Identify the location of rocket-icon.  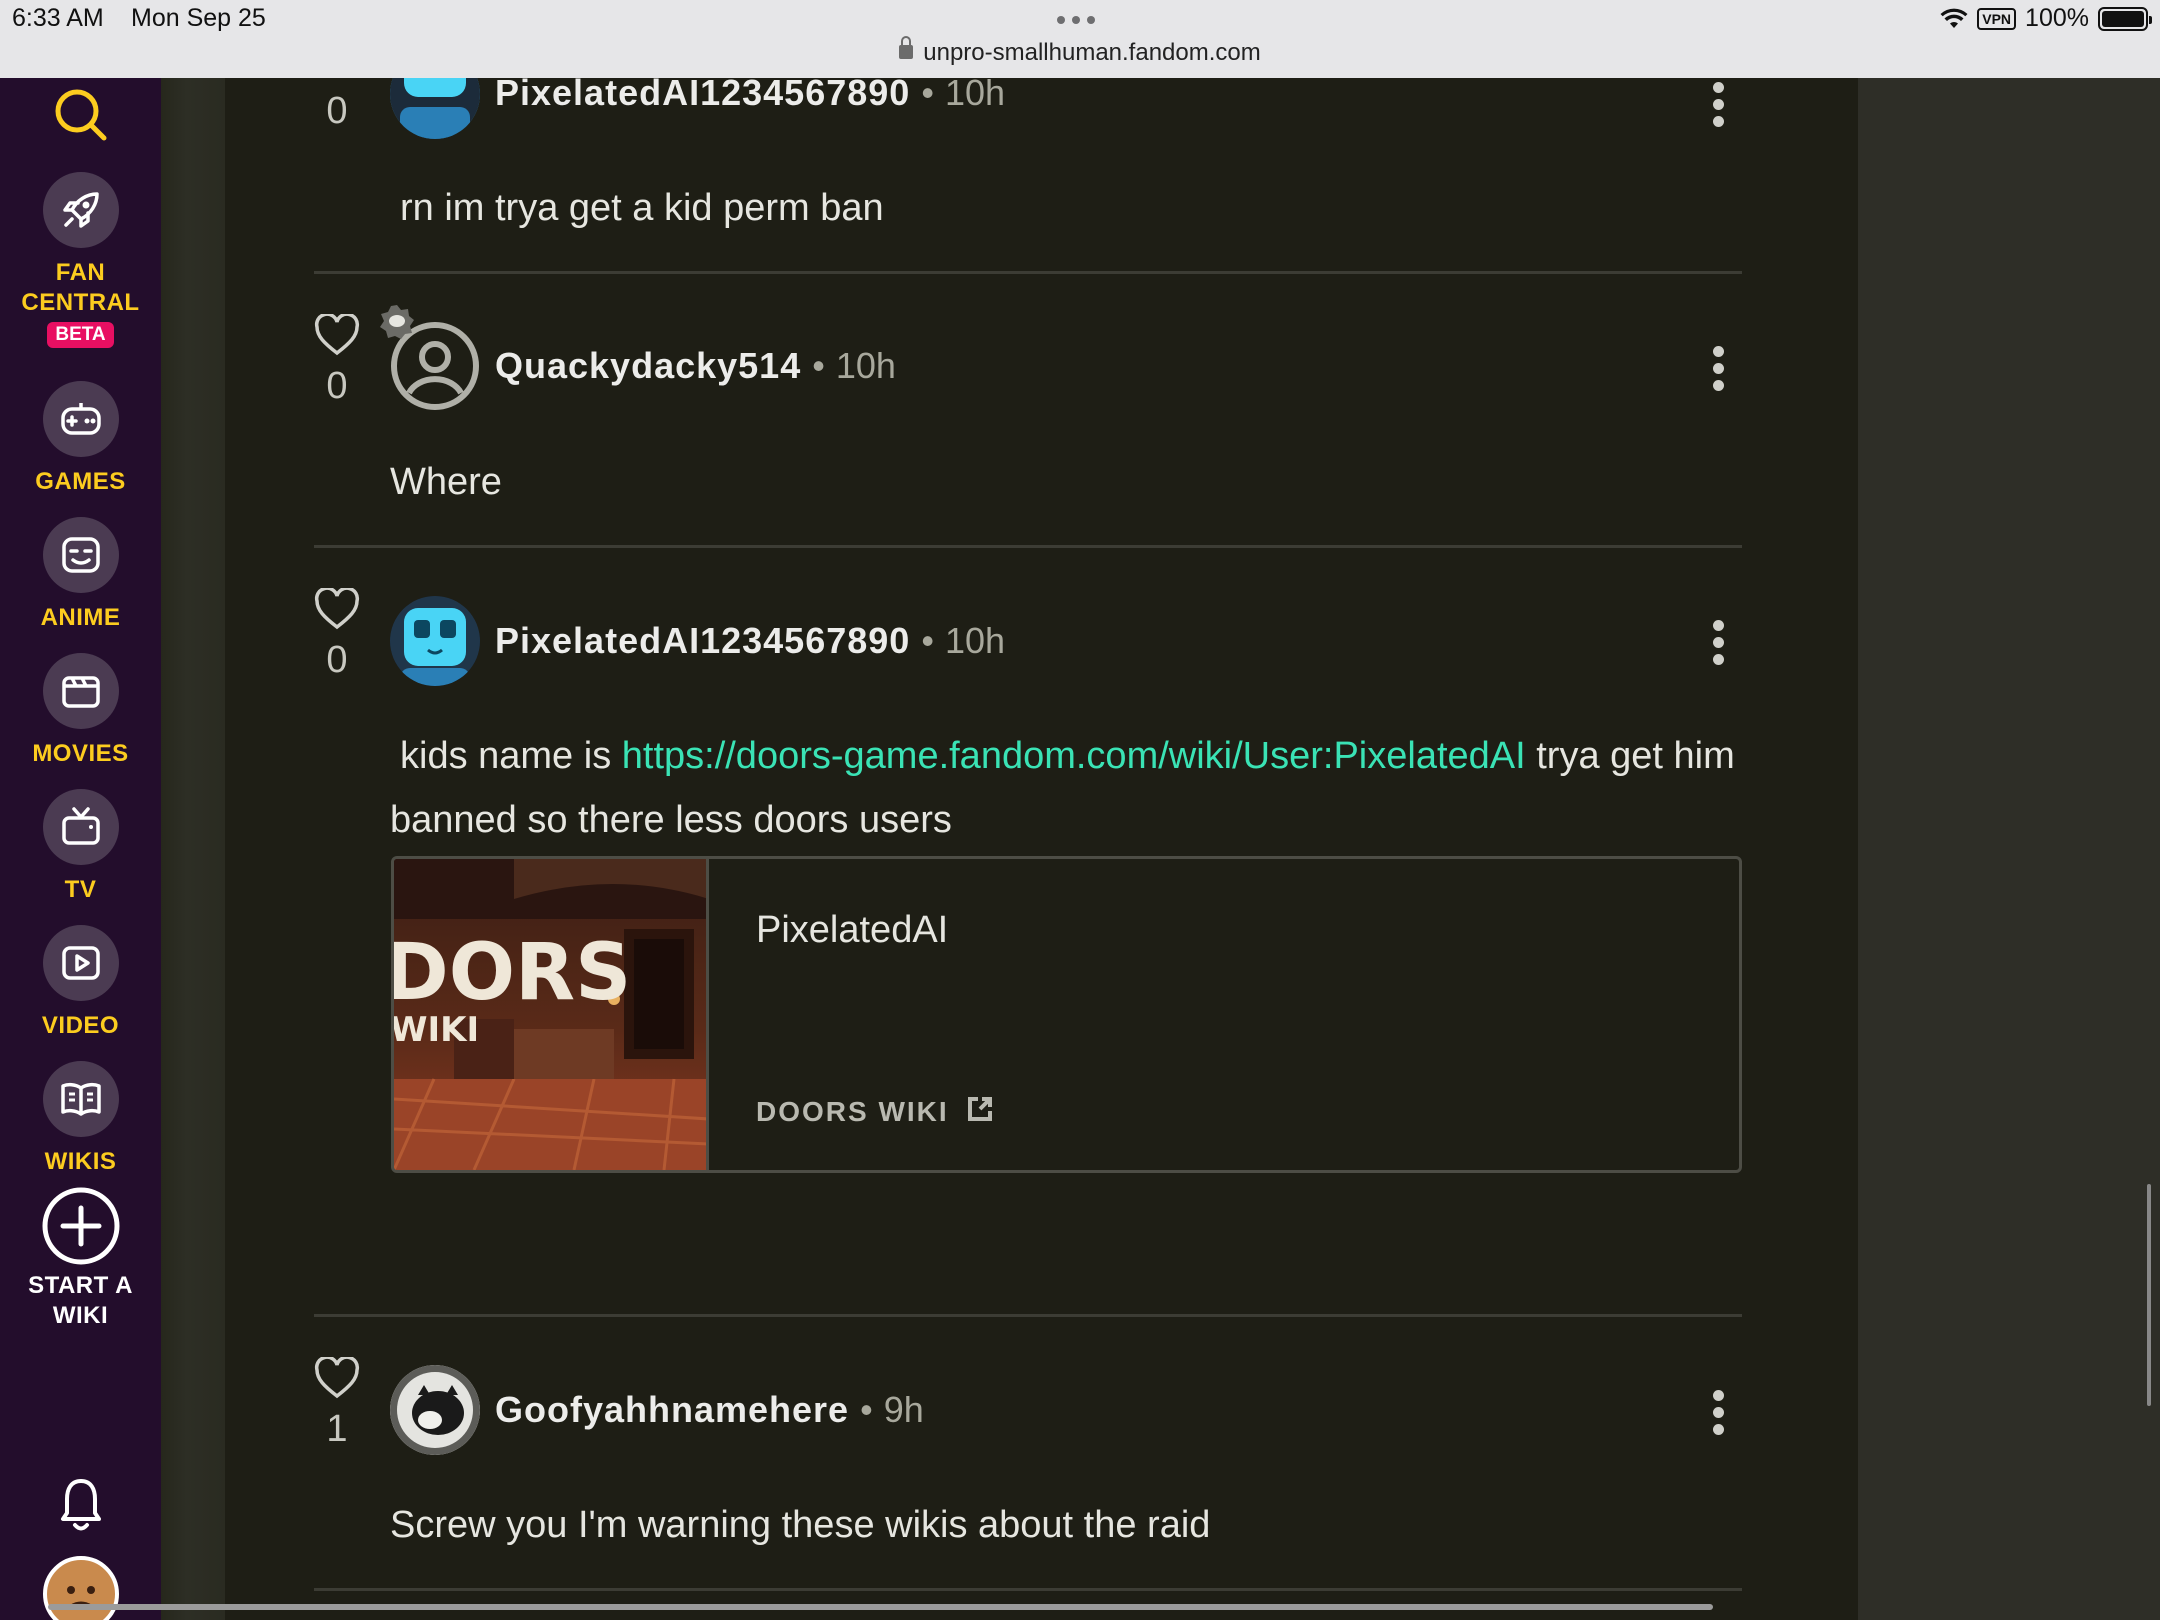
(80, 210).